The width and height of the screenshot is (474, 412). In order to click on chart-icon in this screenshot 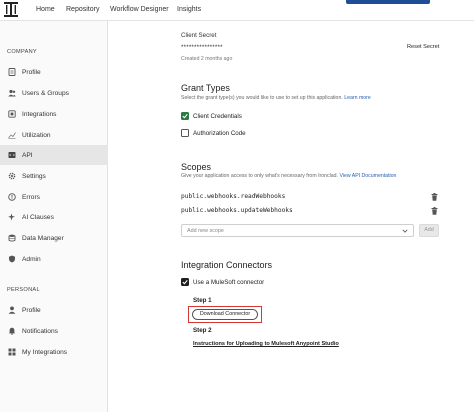, I will do `click(12, 135)`.